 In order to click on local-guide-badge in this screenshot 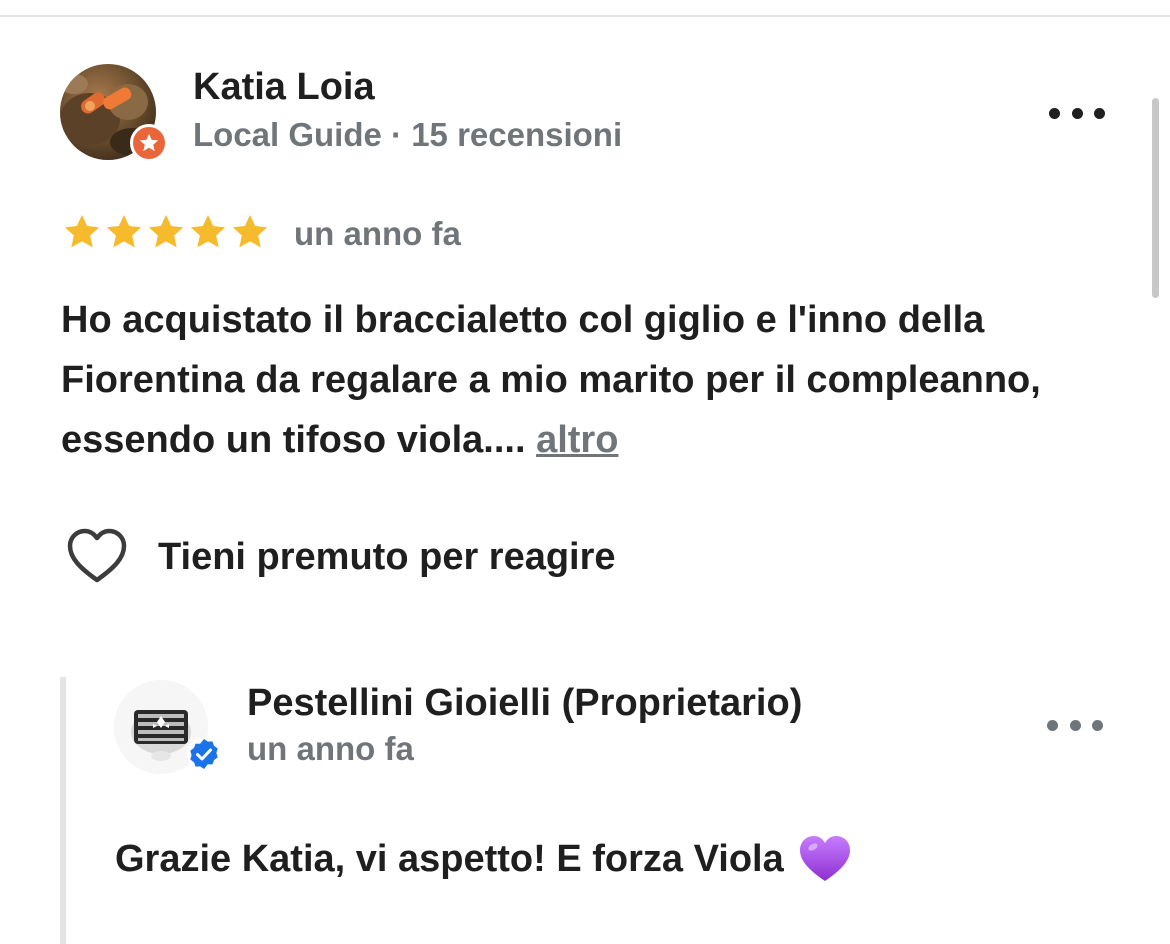, I will do `click(149, 143)`.